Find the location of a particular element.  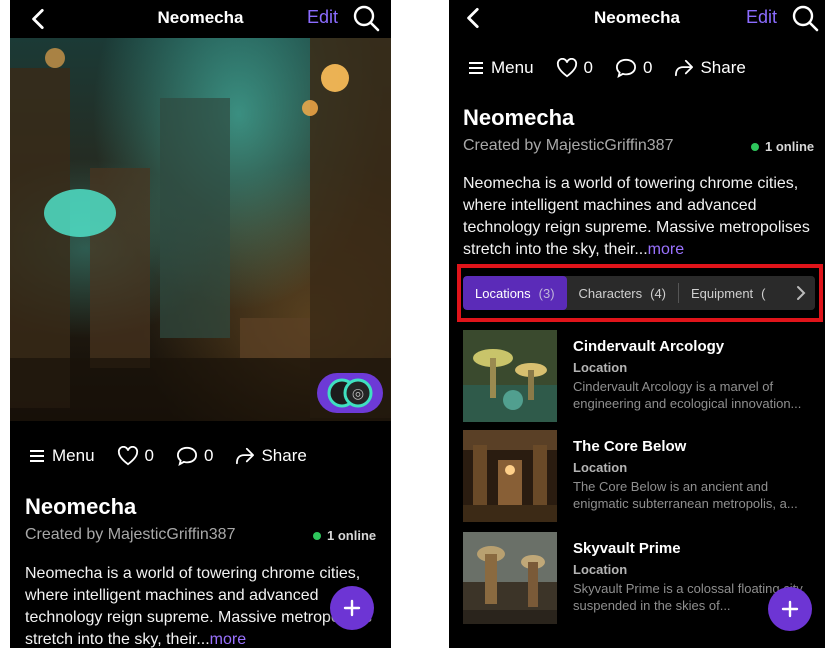

item-title: The Core Below is located at coordinates (630, 446).